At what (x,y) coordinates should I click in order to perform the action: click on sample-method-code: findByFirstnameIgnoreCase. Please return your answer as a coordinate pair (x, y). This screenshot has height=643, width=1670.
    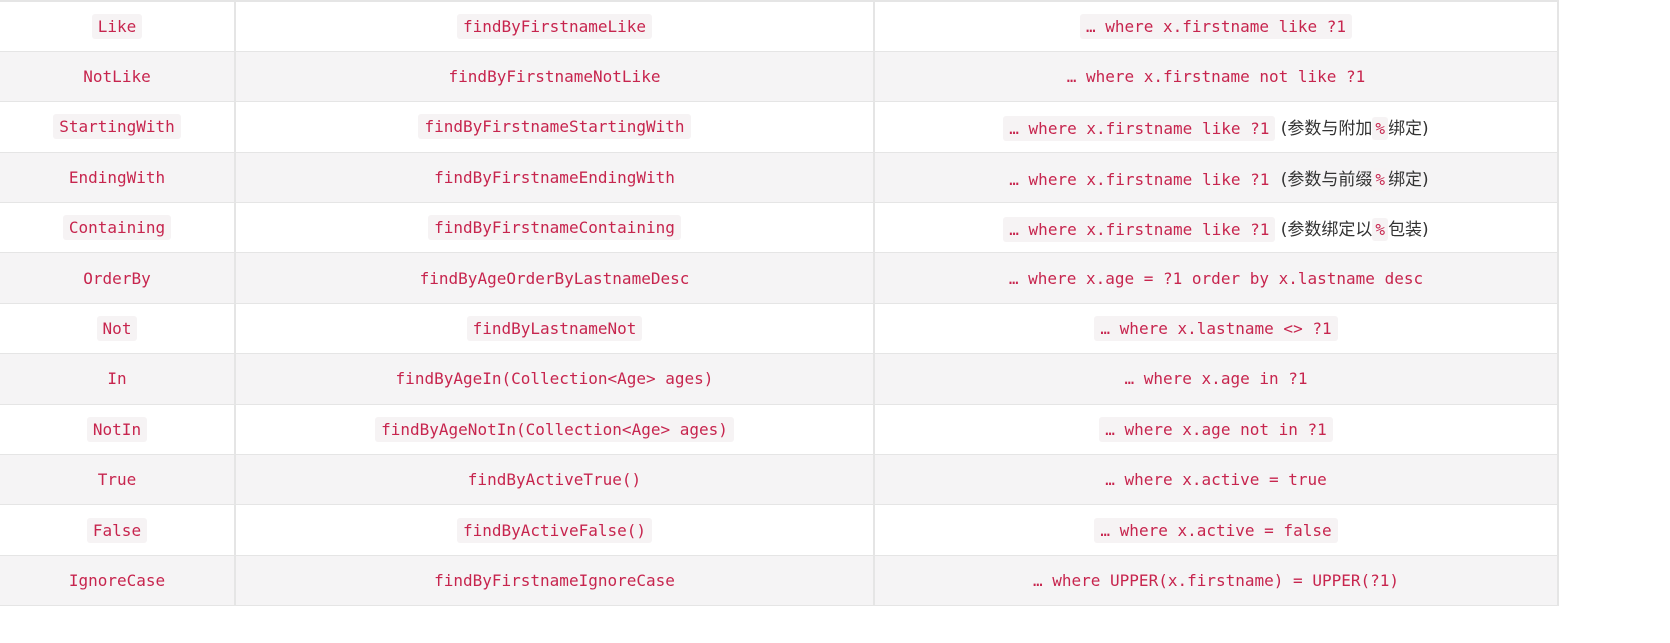
    Looking at the image, I should click on (554, 580).